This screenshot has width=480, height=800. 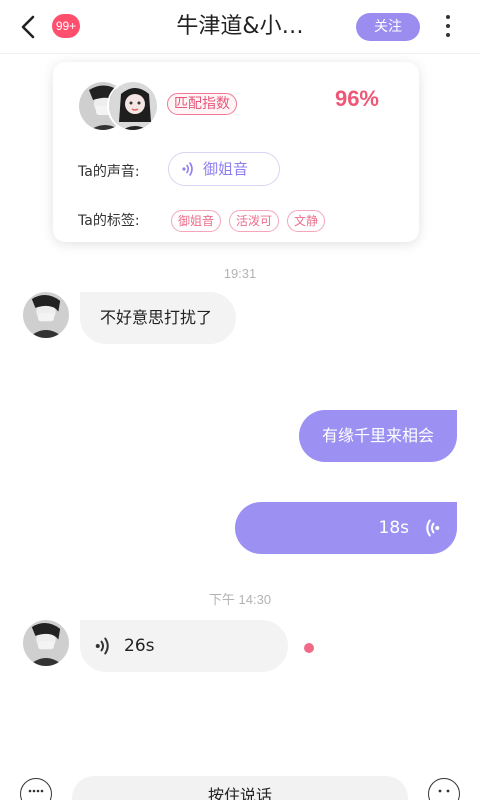 I want to click on follow-button: 关注, so click(x=388, y=27).